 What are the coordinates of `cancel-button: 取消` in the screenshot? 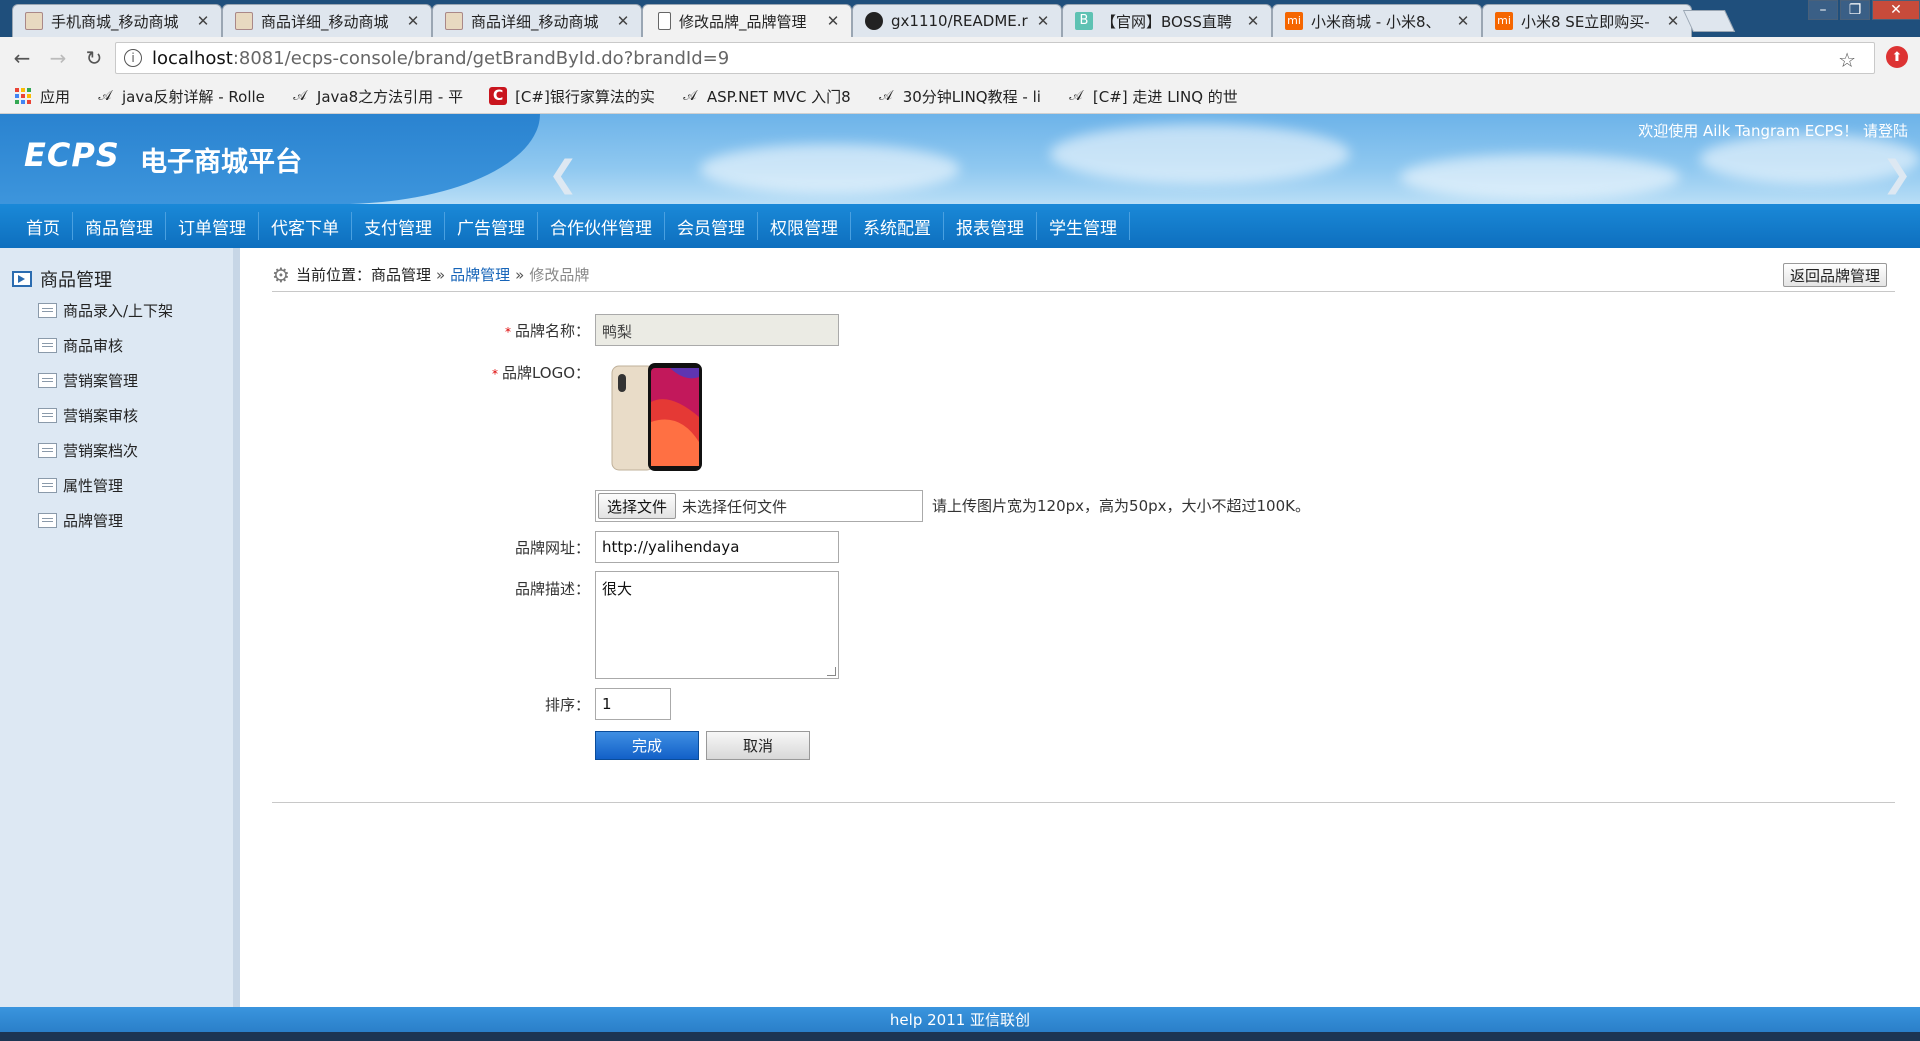 It's located at (758, 745).